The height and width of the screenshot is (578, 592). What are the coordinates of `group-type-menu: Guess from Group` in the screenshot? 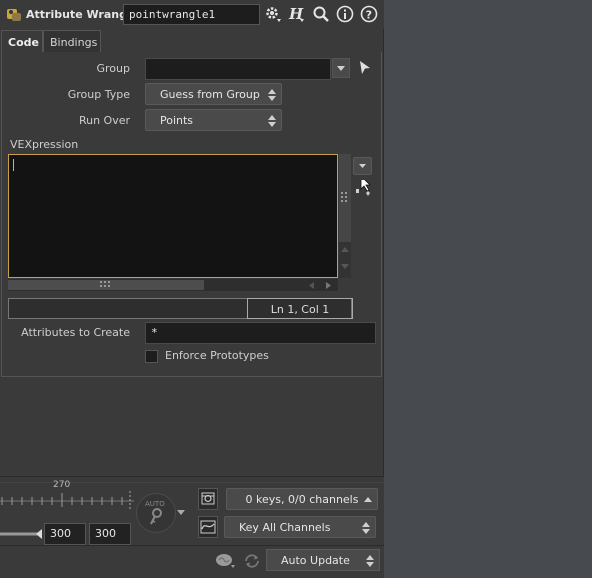 It's located at (213, 94).